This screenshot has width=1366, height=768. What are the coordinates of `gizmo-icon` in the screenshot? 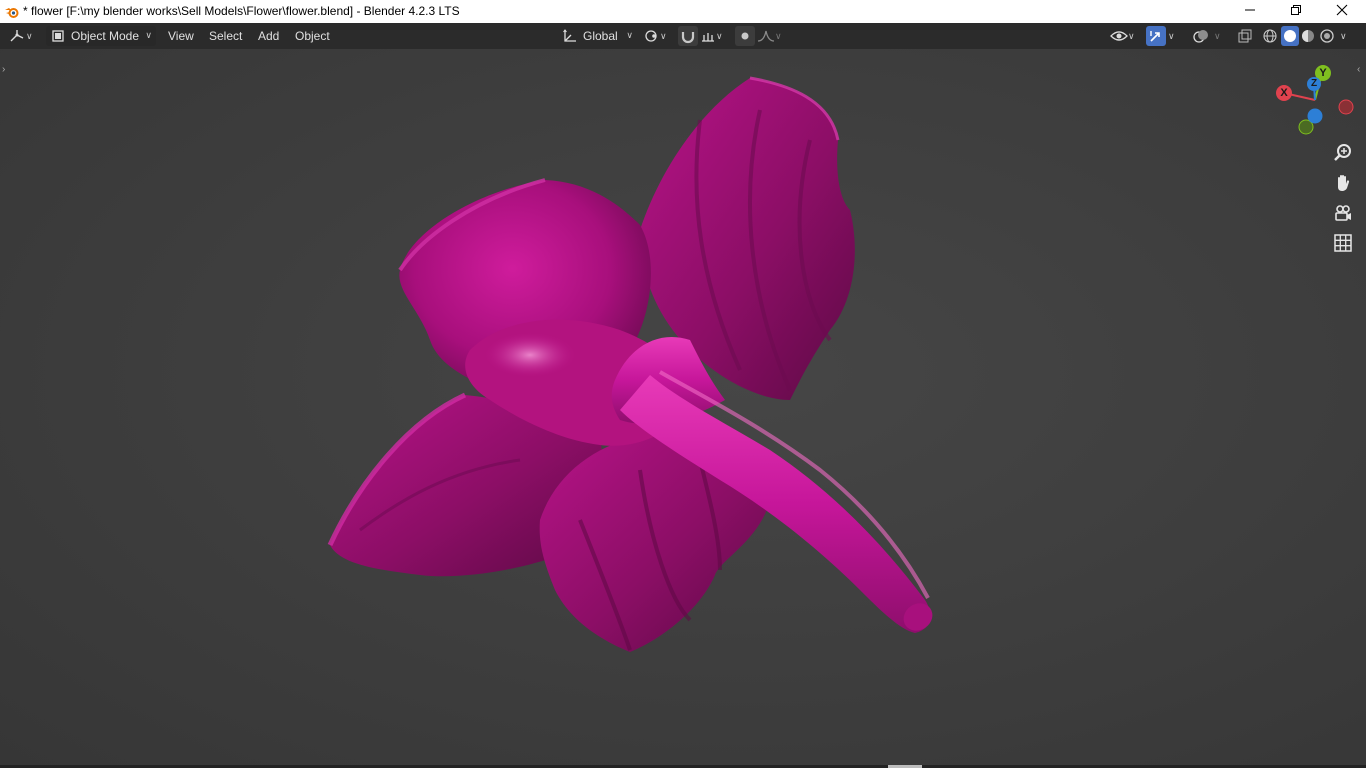 It's located at (1156, 36).